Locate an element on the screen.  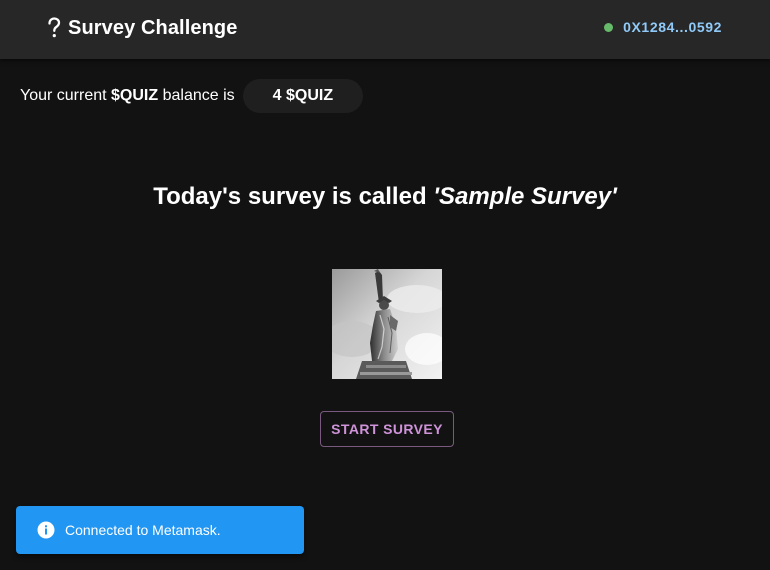
balance-row: Your current $QUIZ balance is 4 $QUIZ is located at coordinates (192, 96).